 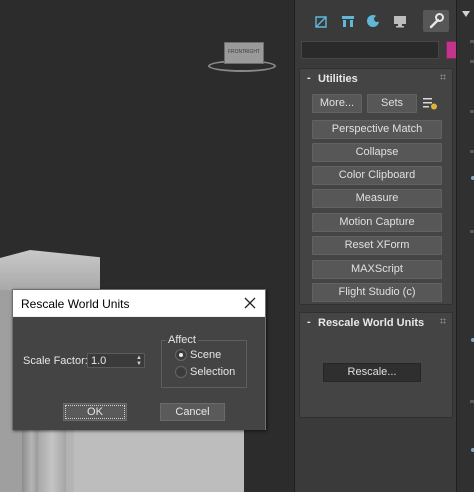 I want to click on configure-button-sets-icon, so click(x=430, y=104).